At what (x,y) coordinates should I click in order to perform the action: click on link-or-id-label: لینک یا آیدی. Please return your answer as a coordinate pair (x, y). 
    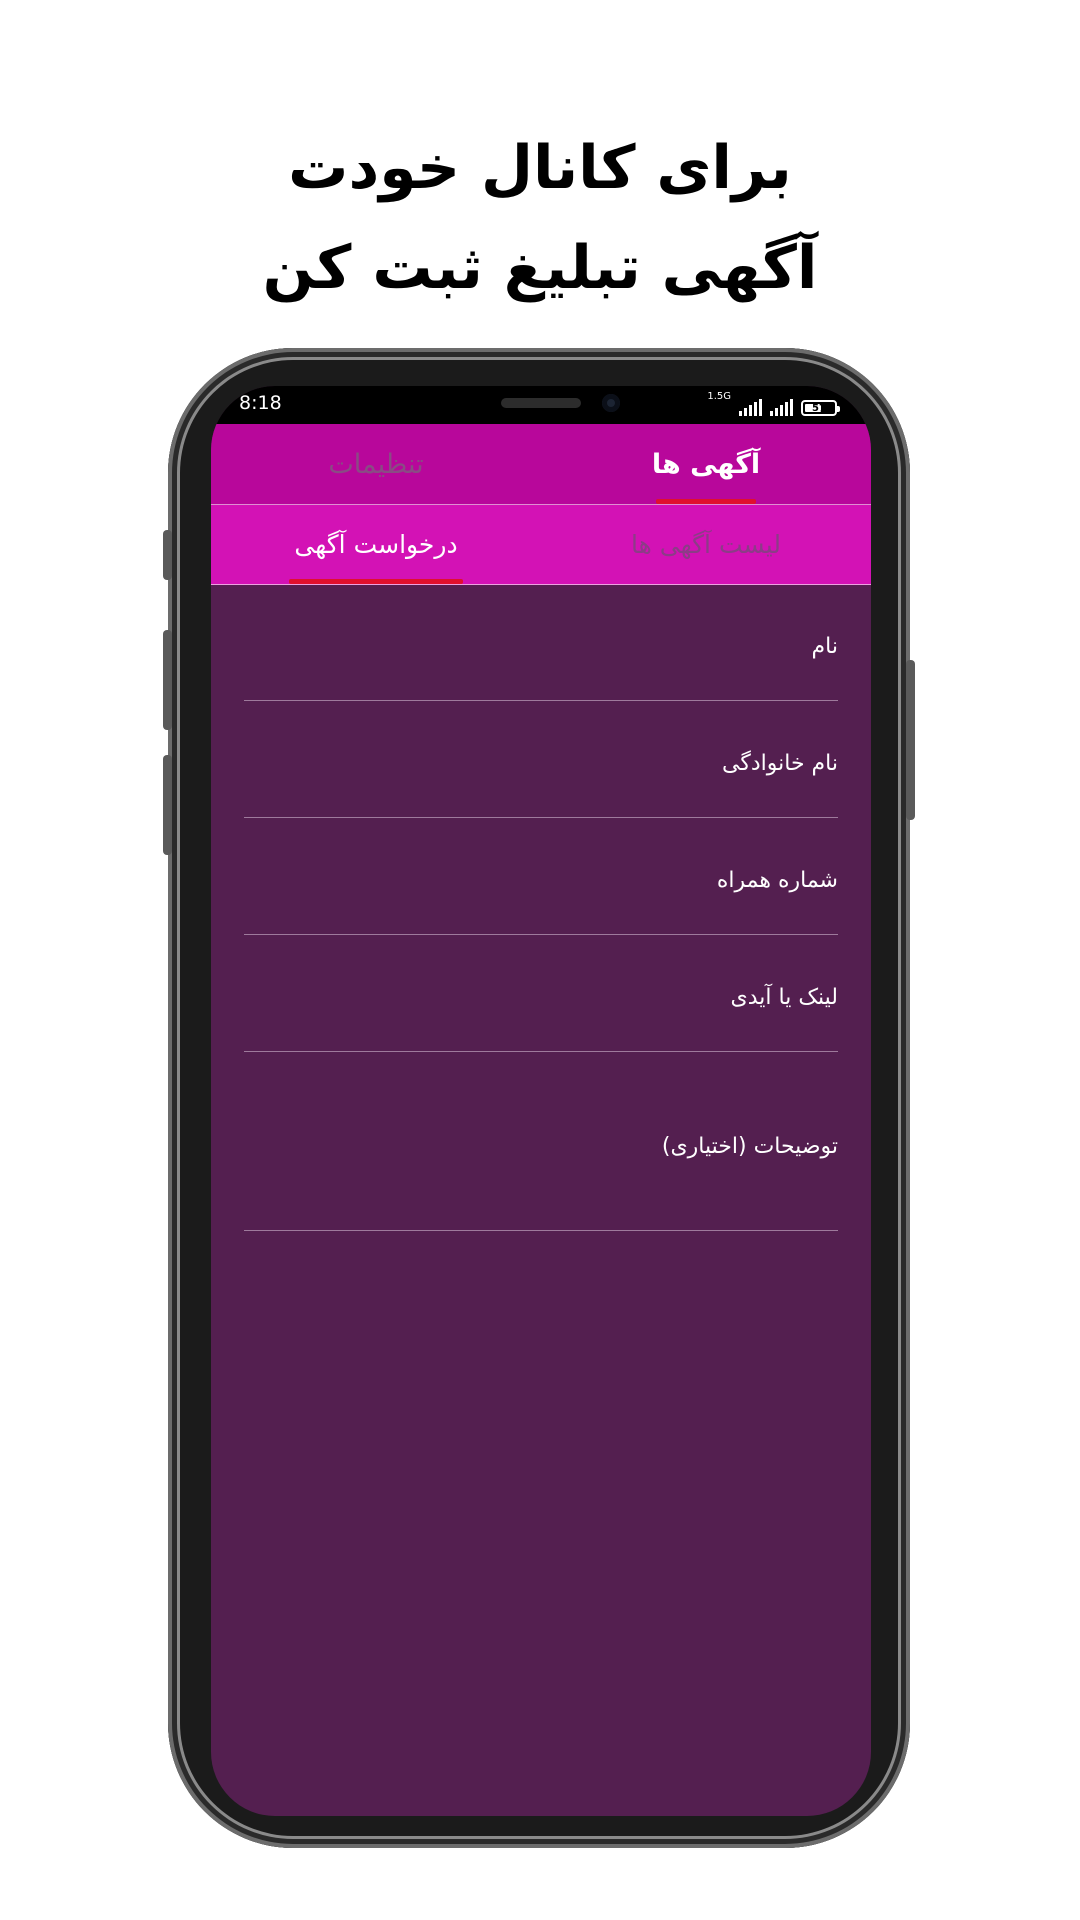
    Looking at the image, I should click on (784, 997).